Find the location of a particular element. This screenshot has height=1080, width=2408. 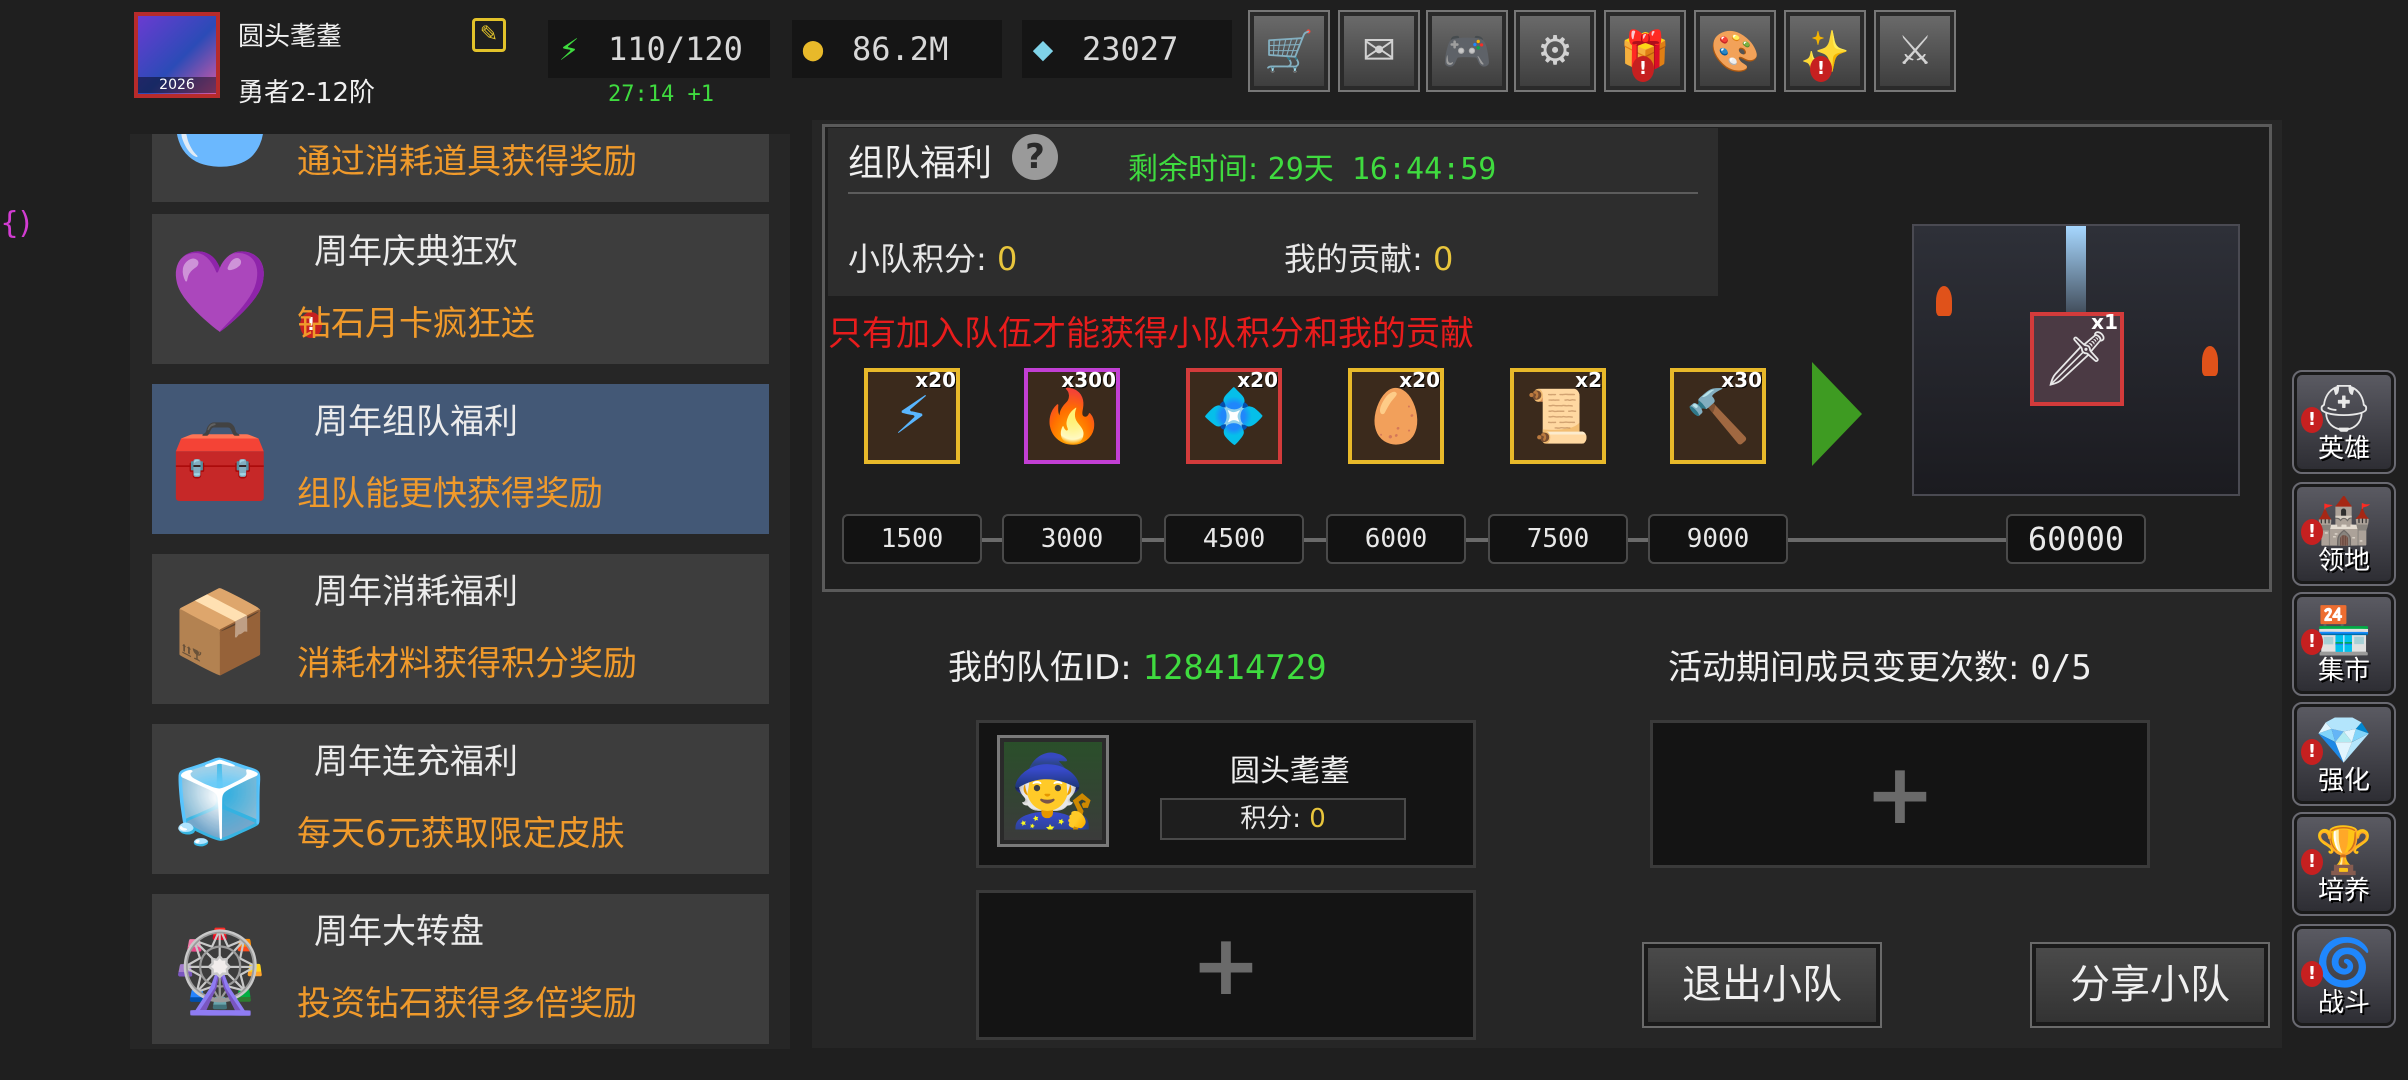

event-subtitle: 钻石月卡疯狂送 is located at coordinates (416, 324).